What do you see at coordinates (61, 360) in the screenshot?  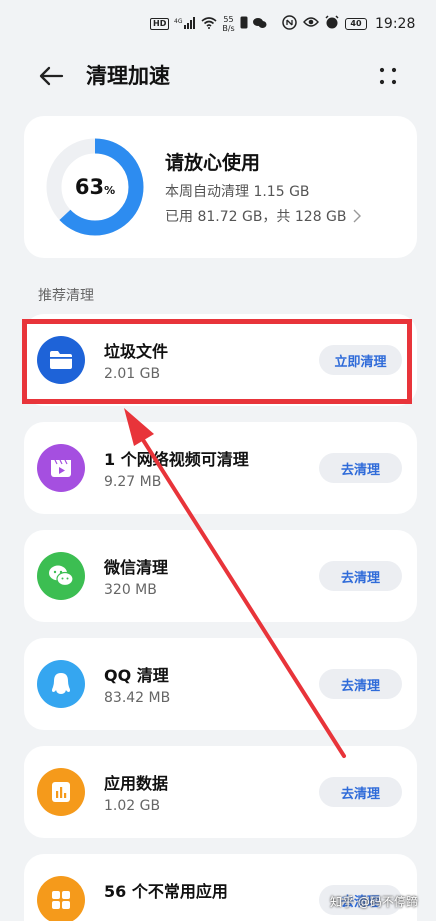 I see `folder-icon` at bounding box center [61, 360].